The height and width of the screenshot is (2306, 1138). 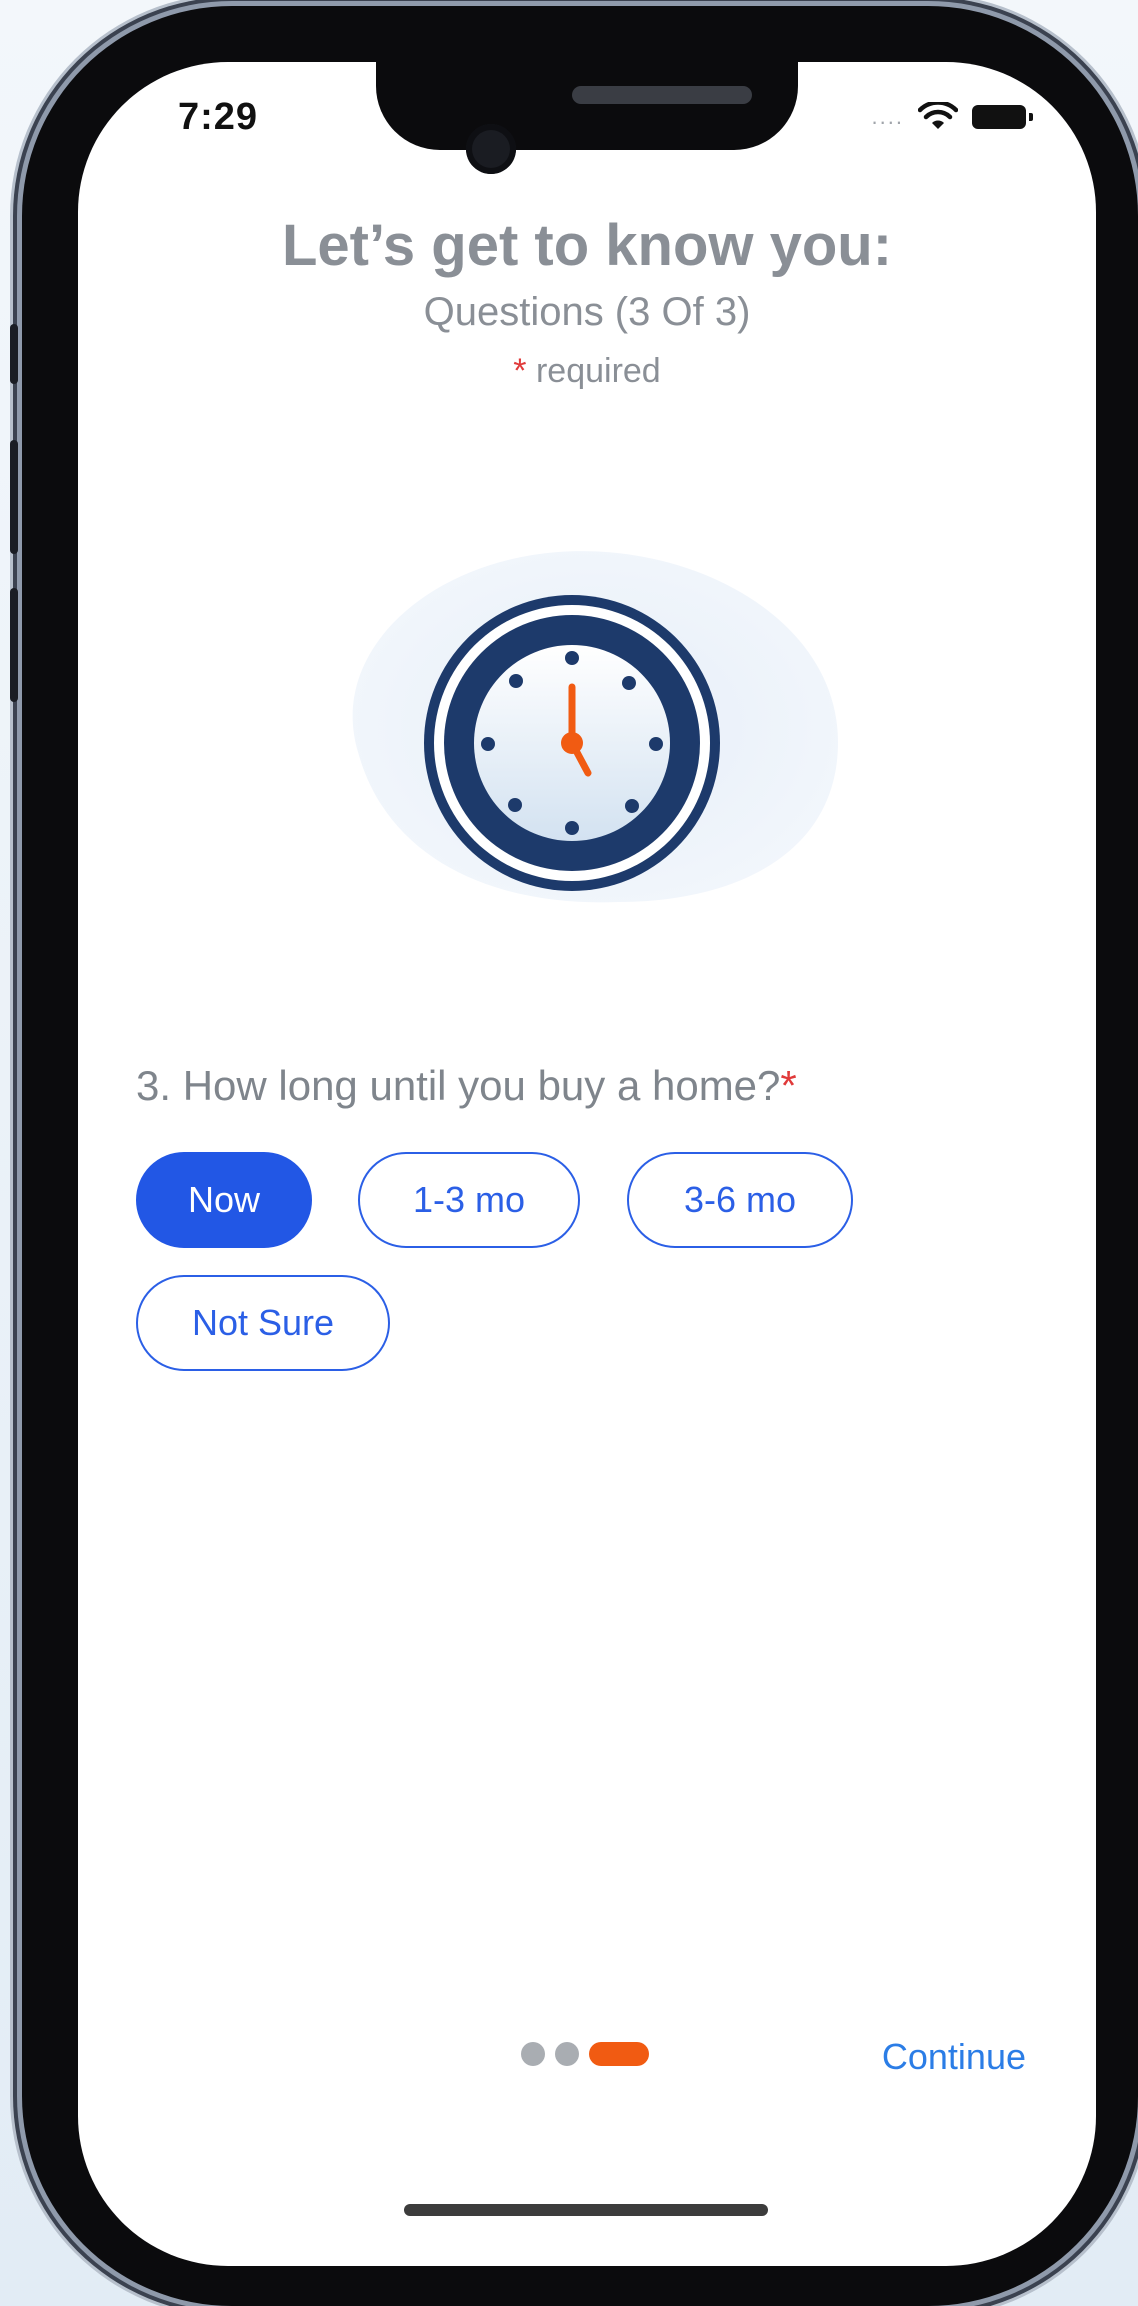 What do you see at coordinates (938, 115) in the screenshot?
I see `wifi-icon` at bounding box center [938, 115].